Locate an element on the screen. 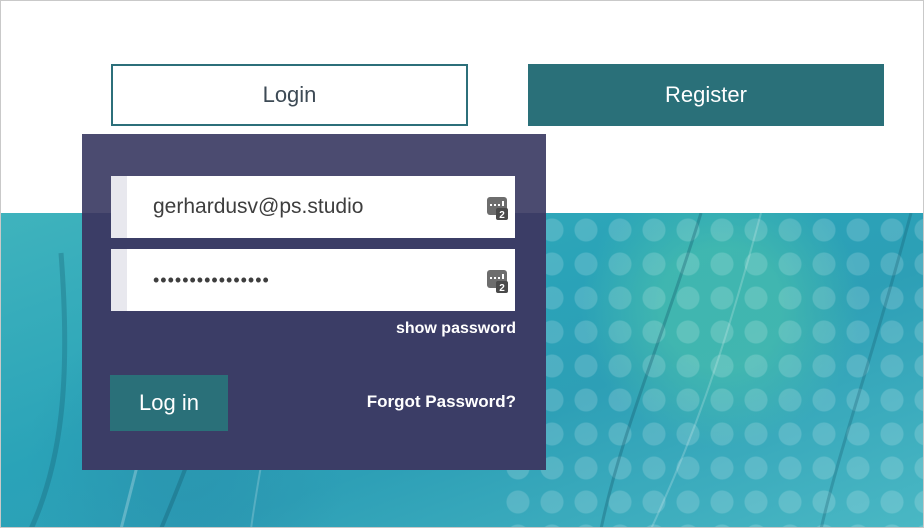  email-field-container: 2 is located at coordinates (313, 207).